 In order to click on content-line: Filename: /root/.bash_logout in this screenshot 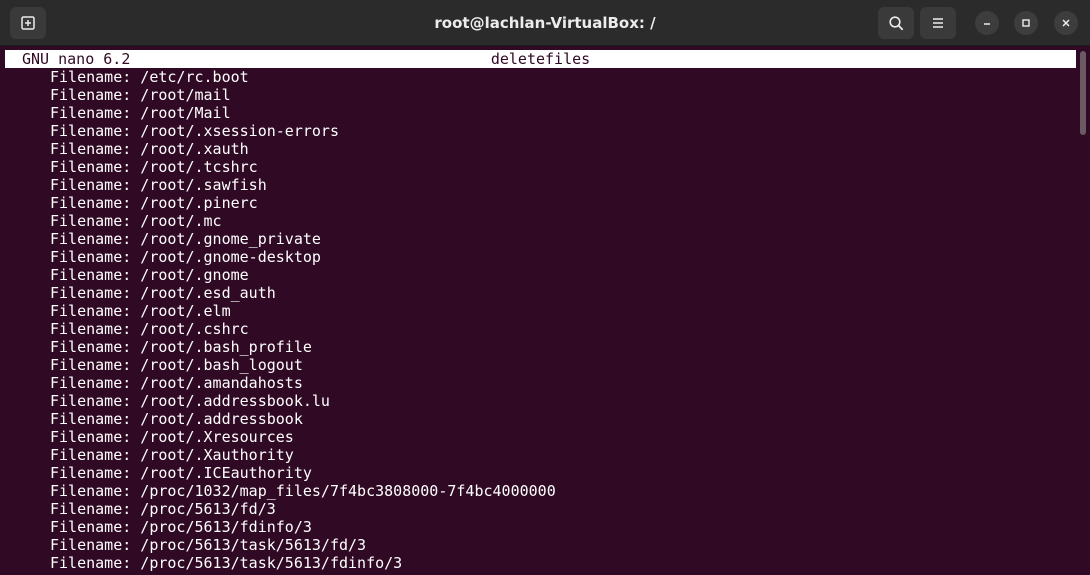, I will do `click(176, 365)`.